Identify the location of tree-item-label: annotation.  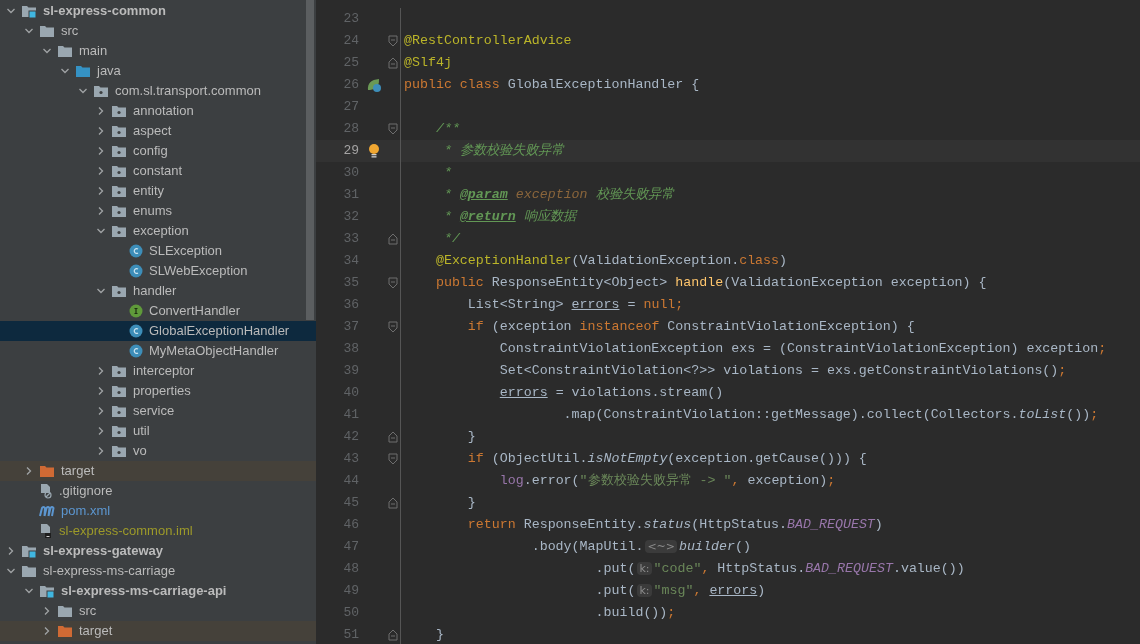
(163, 111).